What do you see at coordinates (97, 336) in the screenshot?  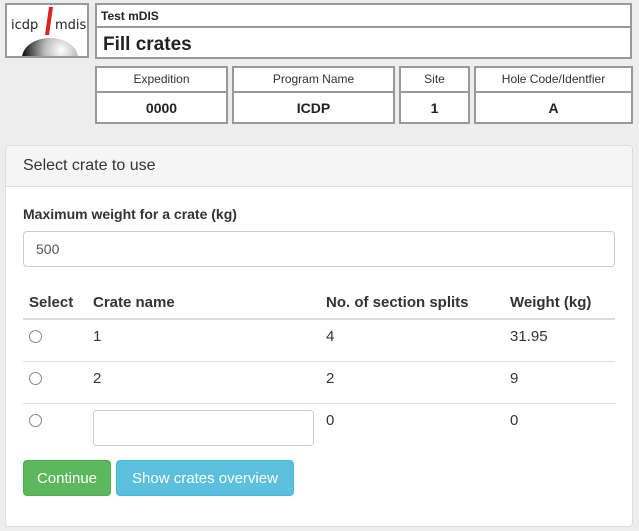 I see `crate-name: 1` at bounding box center [97, 336].